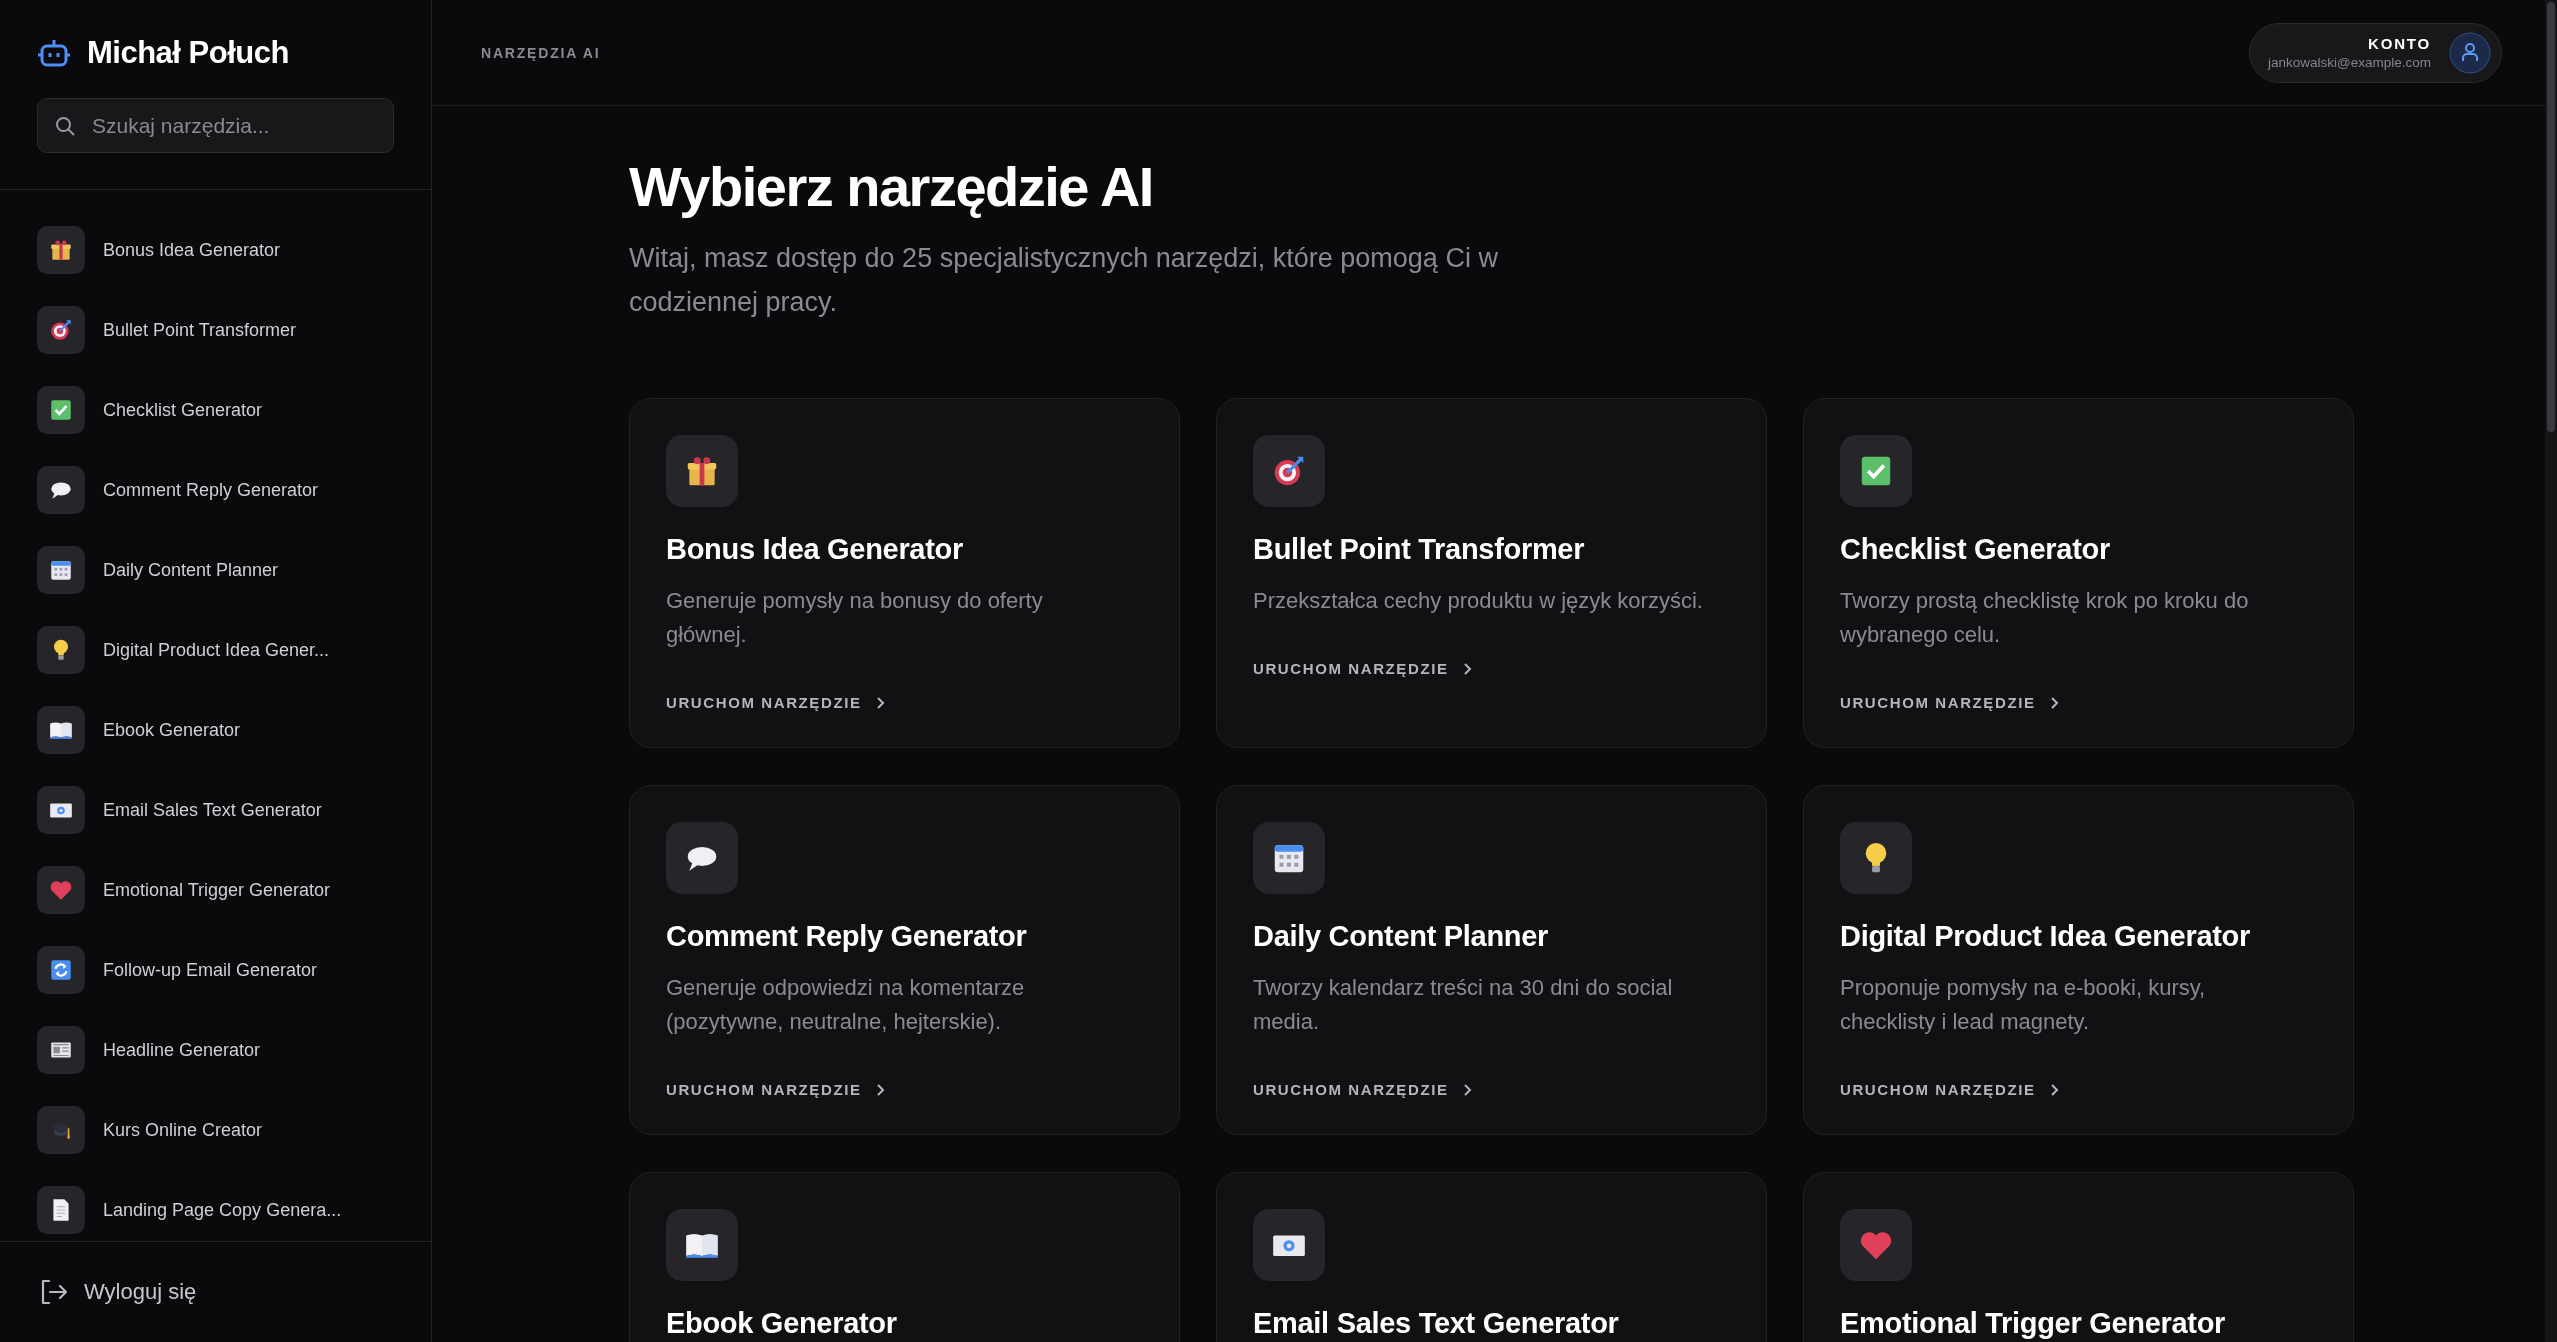 This screenshot has height=1342, width=2557. I want to click on page-title: Wybierz narzędzie AI, so click(891, 187).